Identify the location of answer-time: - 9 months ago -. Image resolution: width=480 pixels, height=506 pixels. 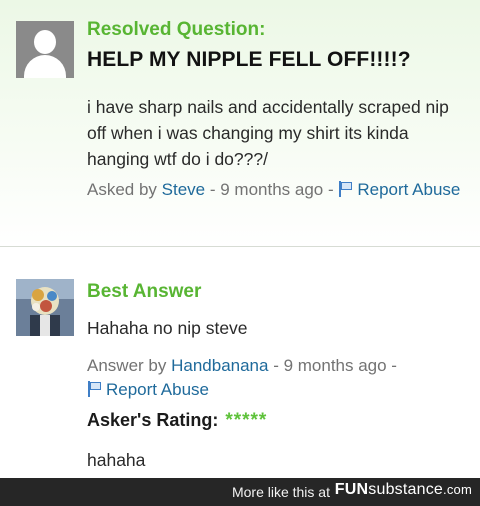
(332, 365).